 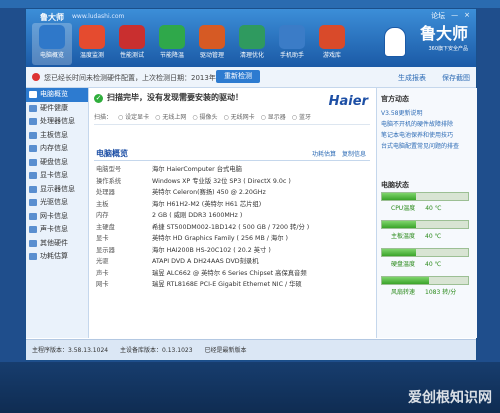 I want to click on row-key: 主板, so click(x=102, y=204).